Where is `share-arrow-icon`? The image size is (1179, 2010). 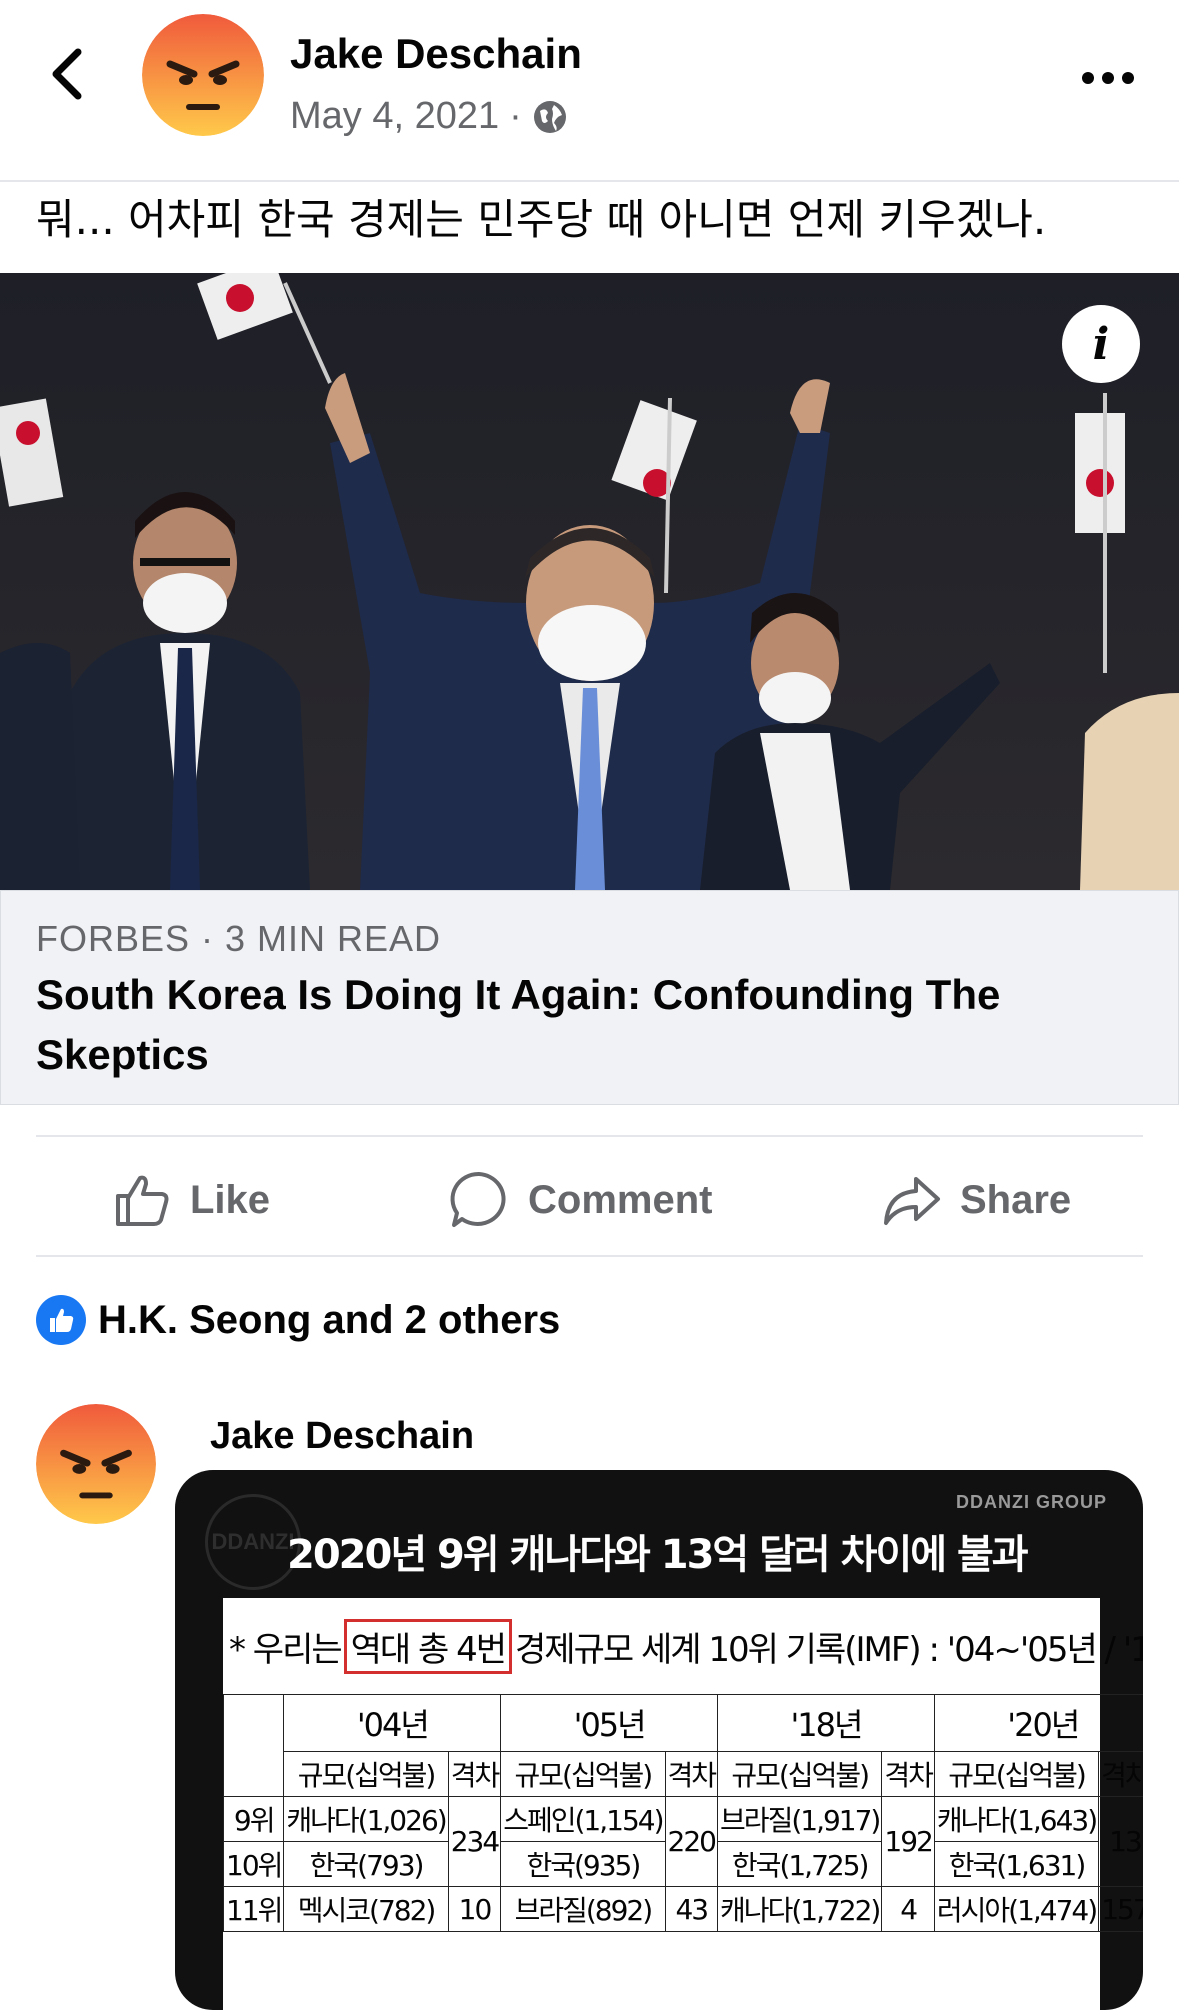 share-arrow-icon is located at coordinates (912, 1201).